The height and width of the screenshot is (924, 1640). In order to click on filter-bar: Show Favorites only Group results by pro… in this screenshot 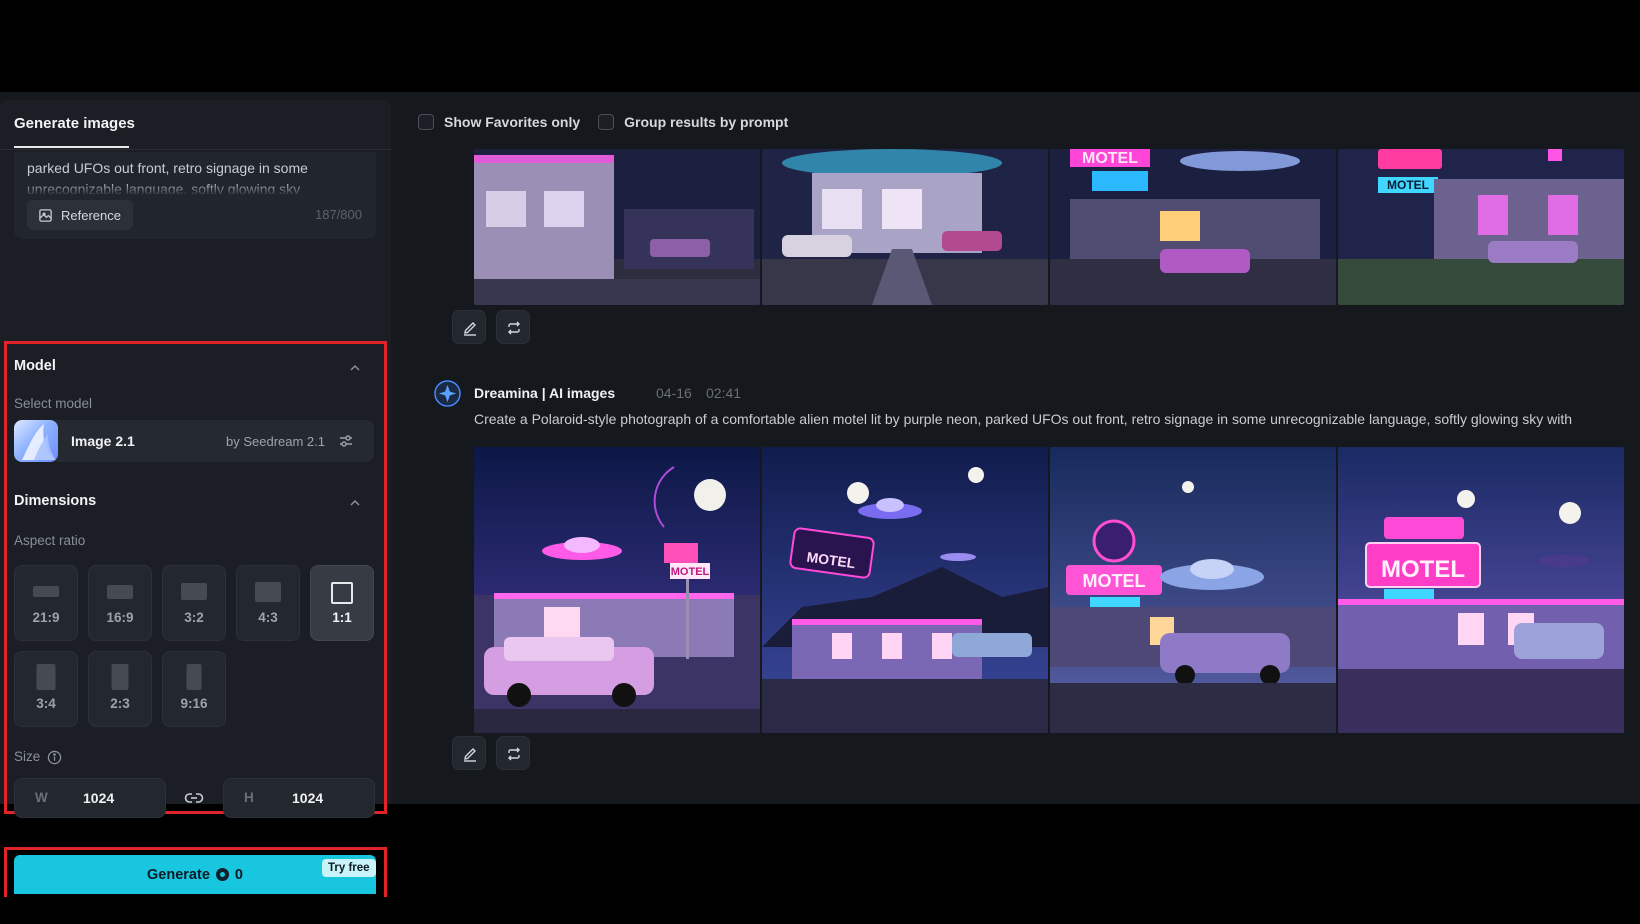, I will do `click(603, 122)`.